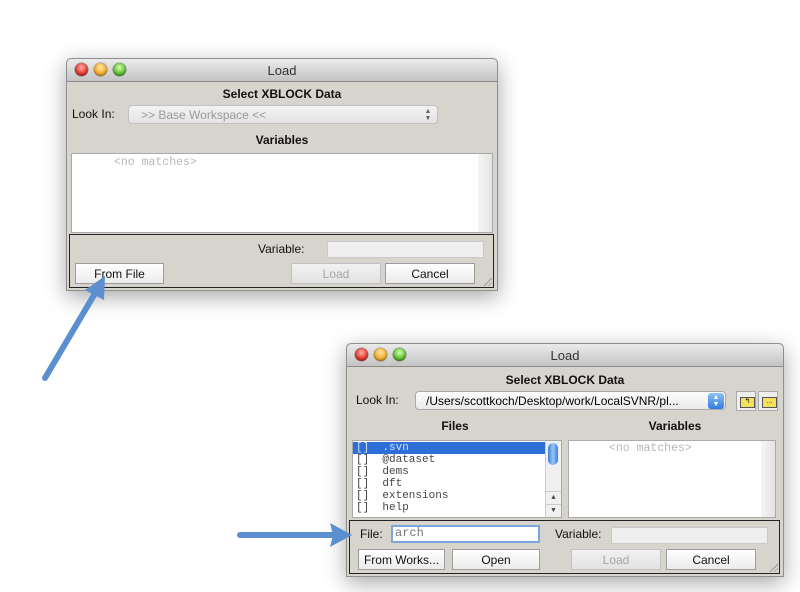  What do you see at coordinates (294, 535) in the screenshot?
I see `arrow-horizontal-icon` at bounding box center [294, 535].